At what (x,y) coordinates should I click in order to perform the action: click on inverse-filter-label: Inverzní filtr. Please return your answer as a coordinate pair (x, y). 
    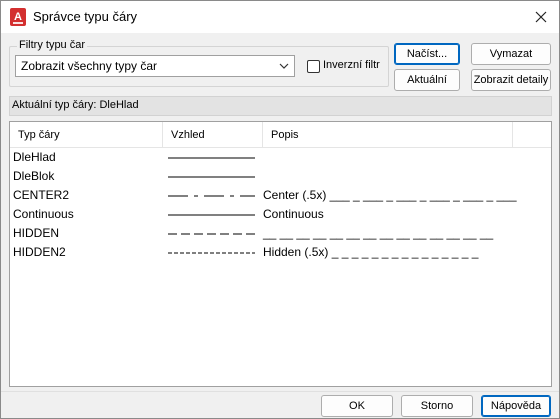
    Looking at the image, I should click on (351, 65).